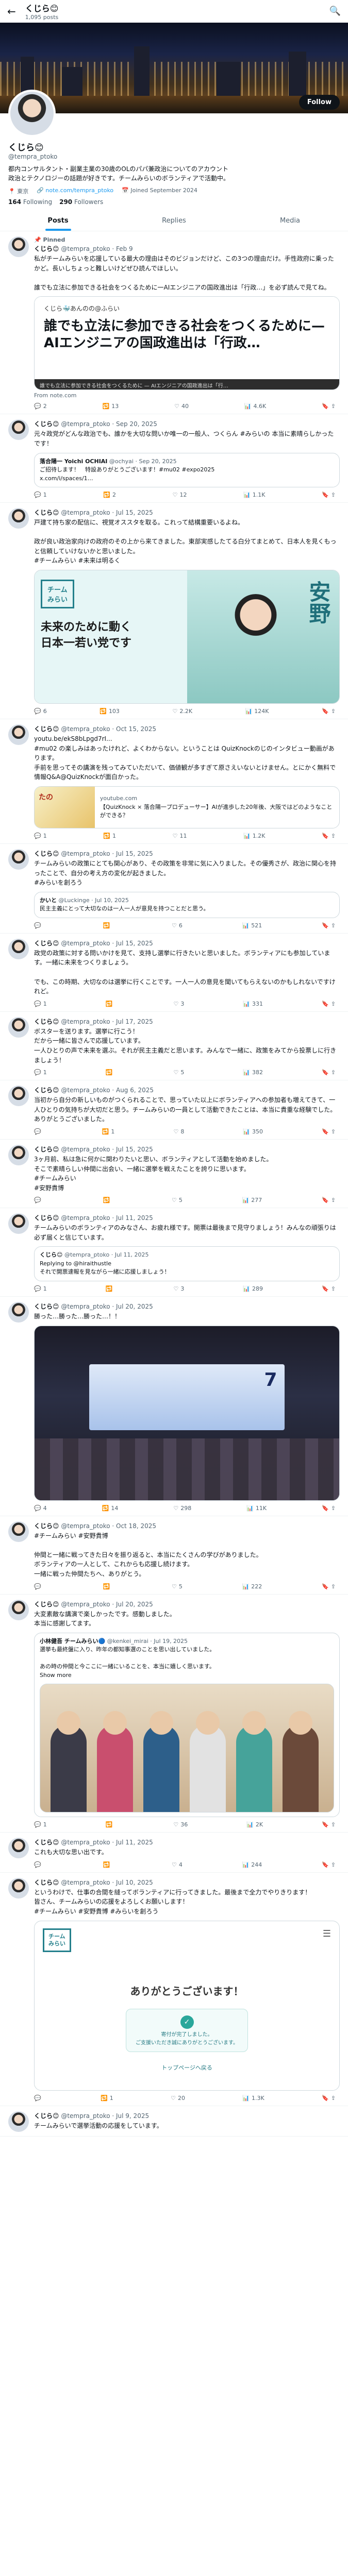 Image resolution: width=348 pixels, height=2576 pixels. What do you see at coordinates (109, 495) in the screenshot?
I see `repost-button: 🔁 2` at bounding box center [109, 495].